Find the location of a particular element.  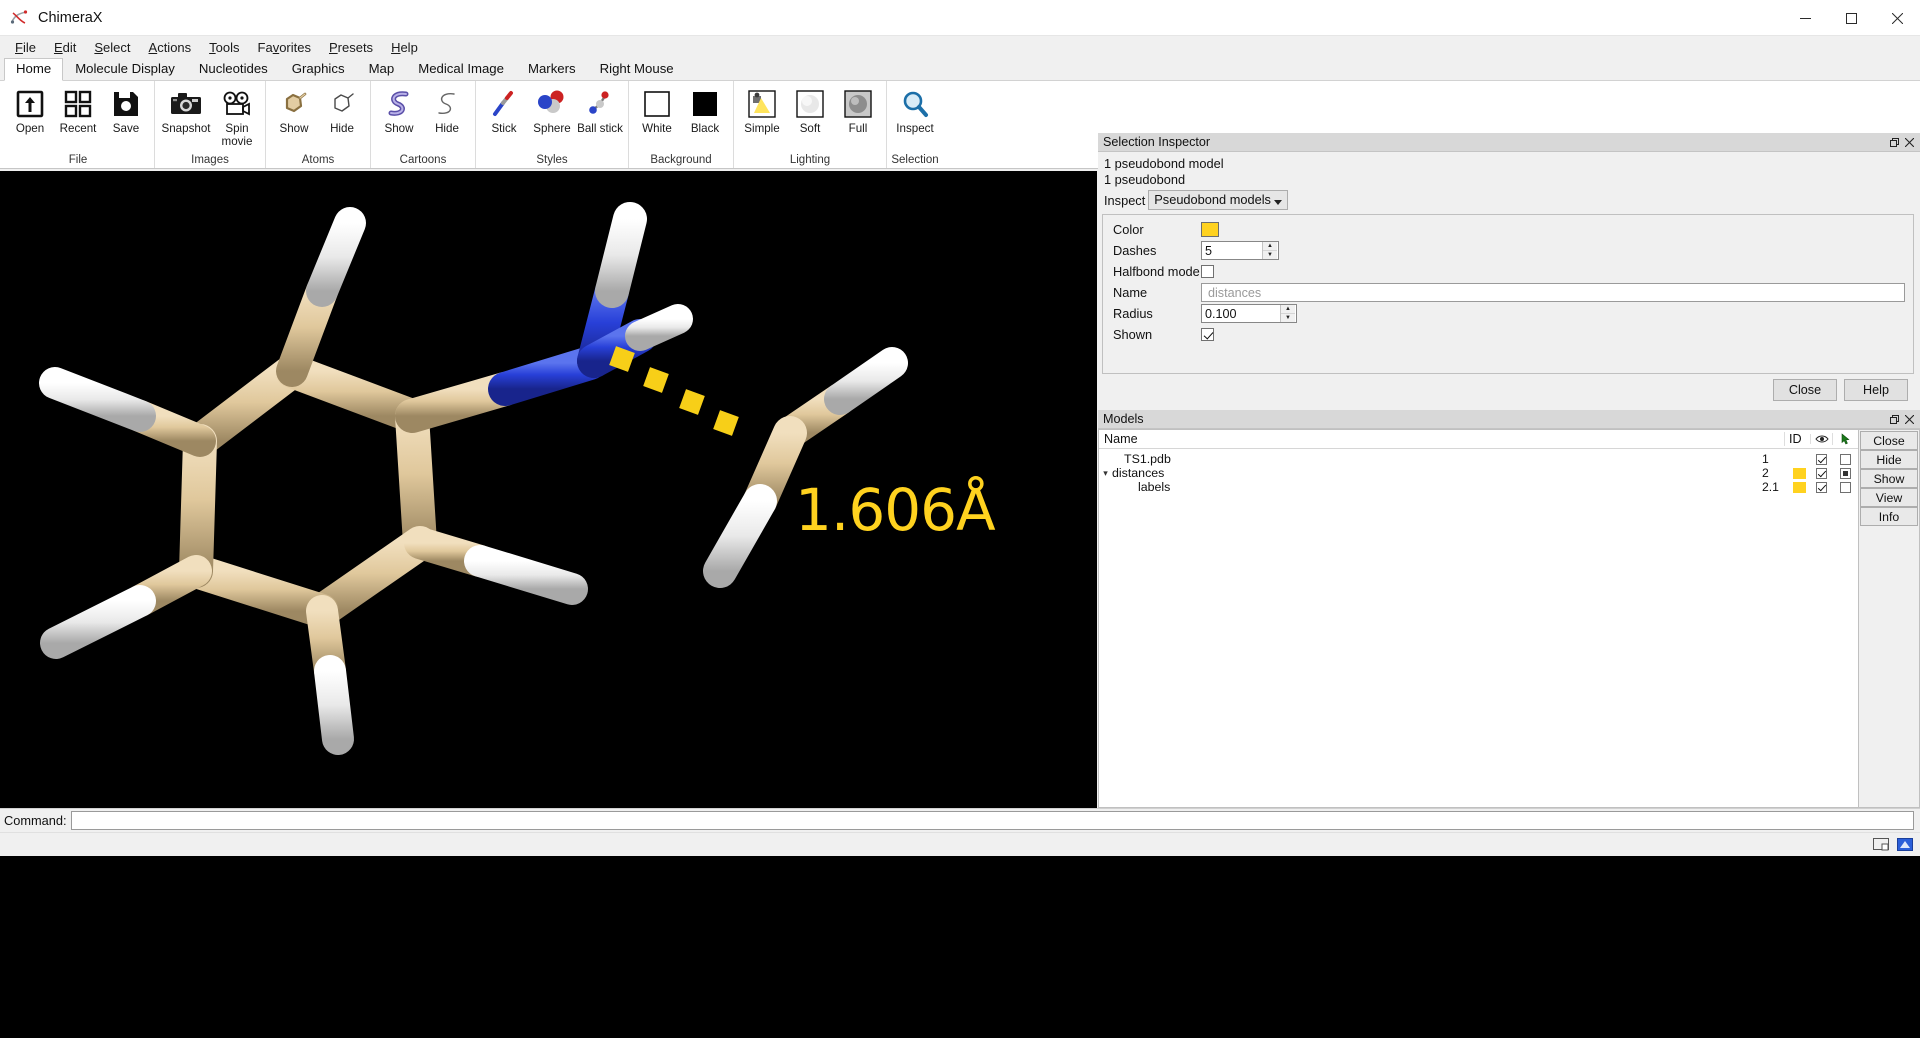

radius-spinbox: ▲ ▼ is located at coordinates (1249, 313).